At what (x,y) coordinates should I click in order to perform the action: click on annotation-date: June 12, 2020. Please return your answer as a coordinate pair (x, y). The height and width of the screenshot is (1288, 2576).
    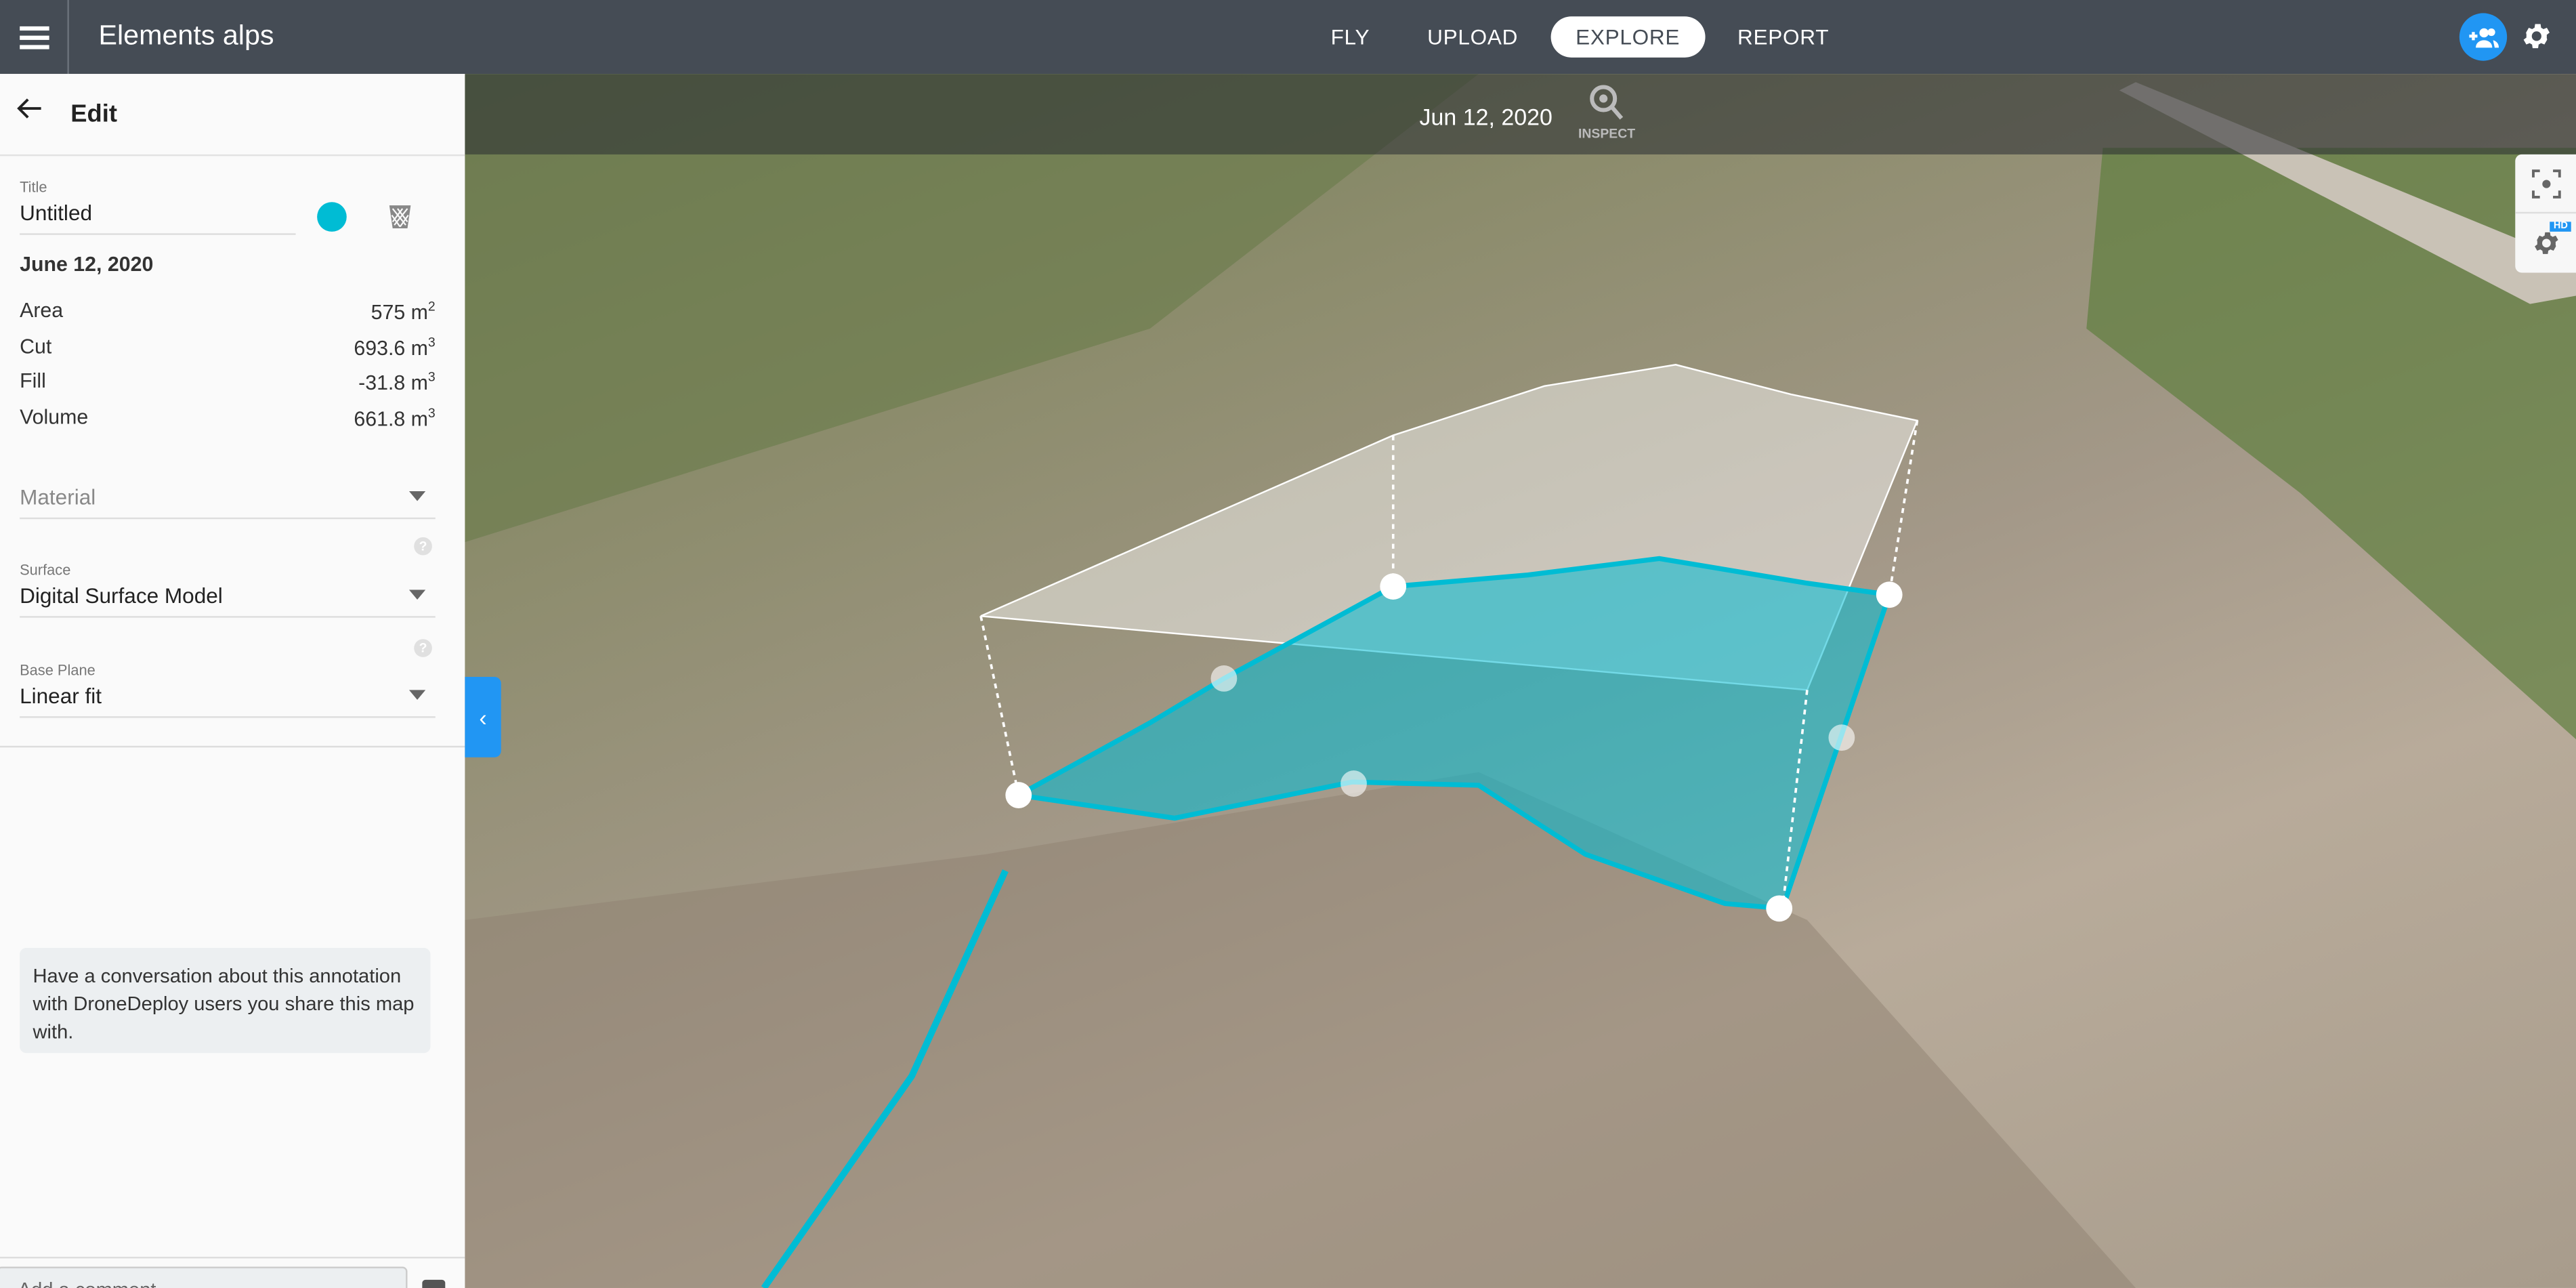
    Looking at the image, I should click on (87, 264).